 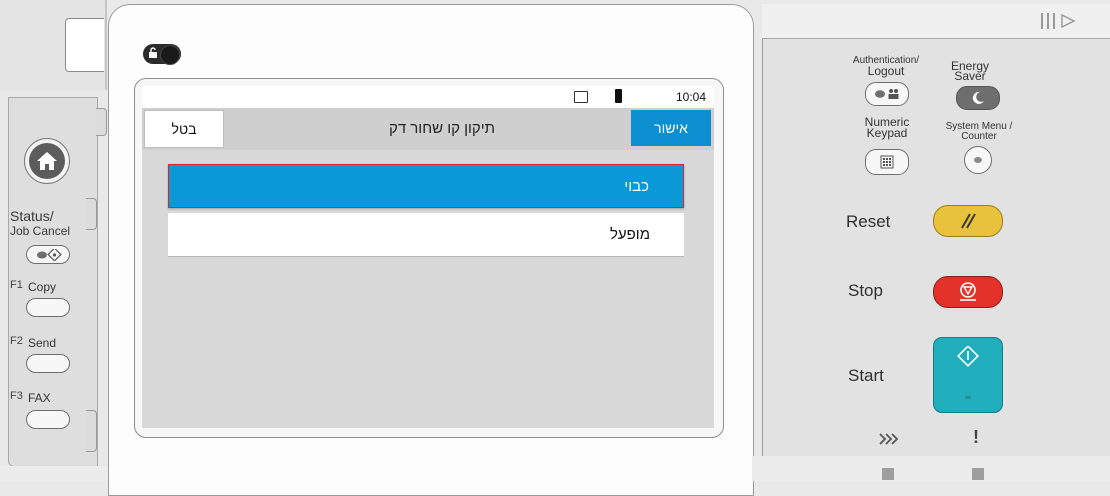 What do you see at coordinates (153, 54) in the screenshot?
I see `lock-icon` at bounding box center [153, 54].